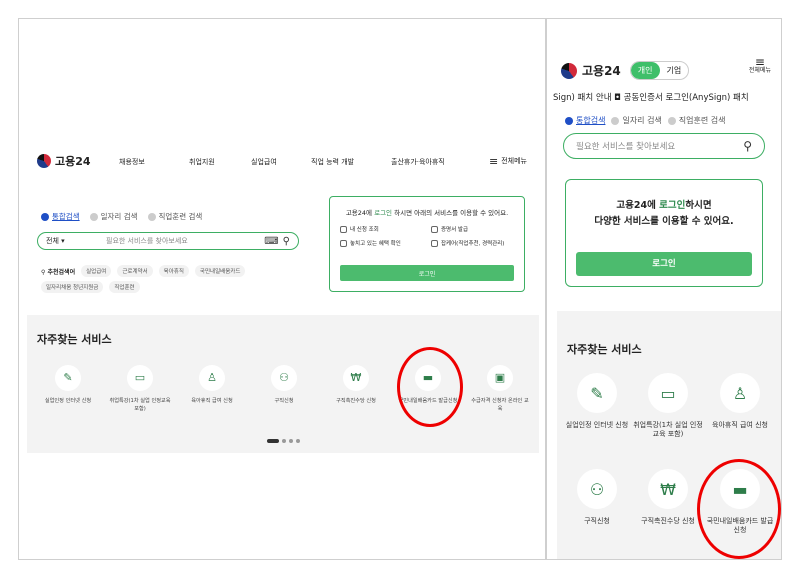  Describe the element at coordinates (455, 230) in the screenshot. I see `benefit-label: 증명서 발급` at that location.